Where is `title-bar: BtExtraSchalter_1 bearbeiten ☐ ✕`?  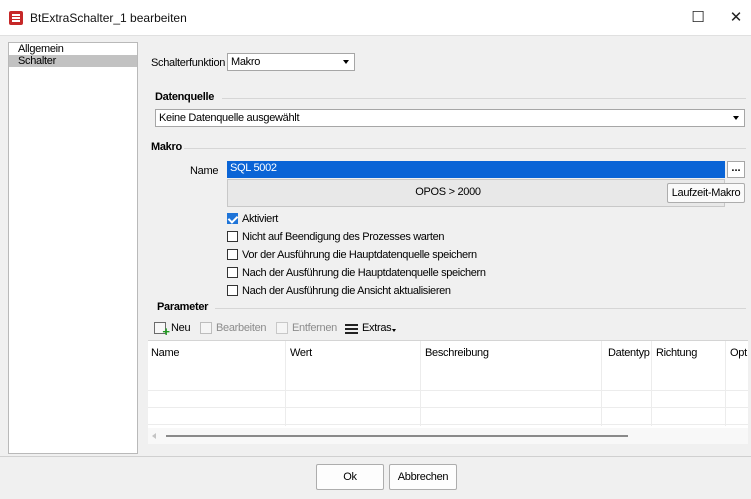
title-bar: BtExtraSchalter_1 bearbeiten ☐ ✕ is located at coordinates (375, 18).